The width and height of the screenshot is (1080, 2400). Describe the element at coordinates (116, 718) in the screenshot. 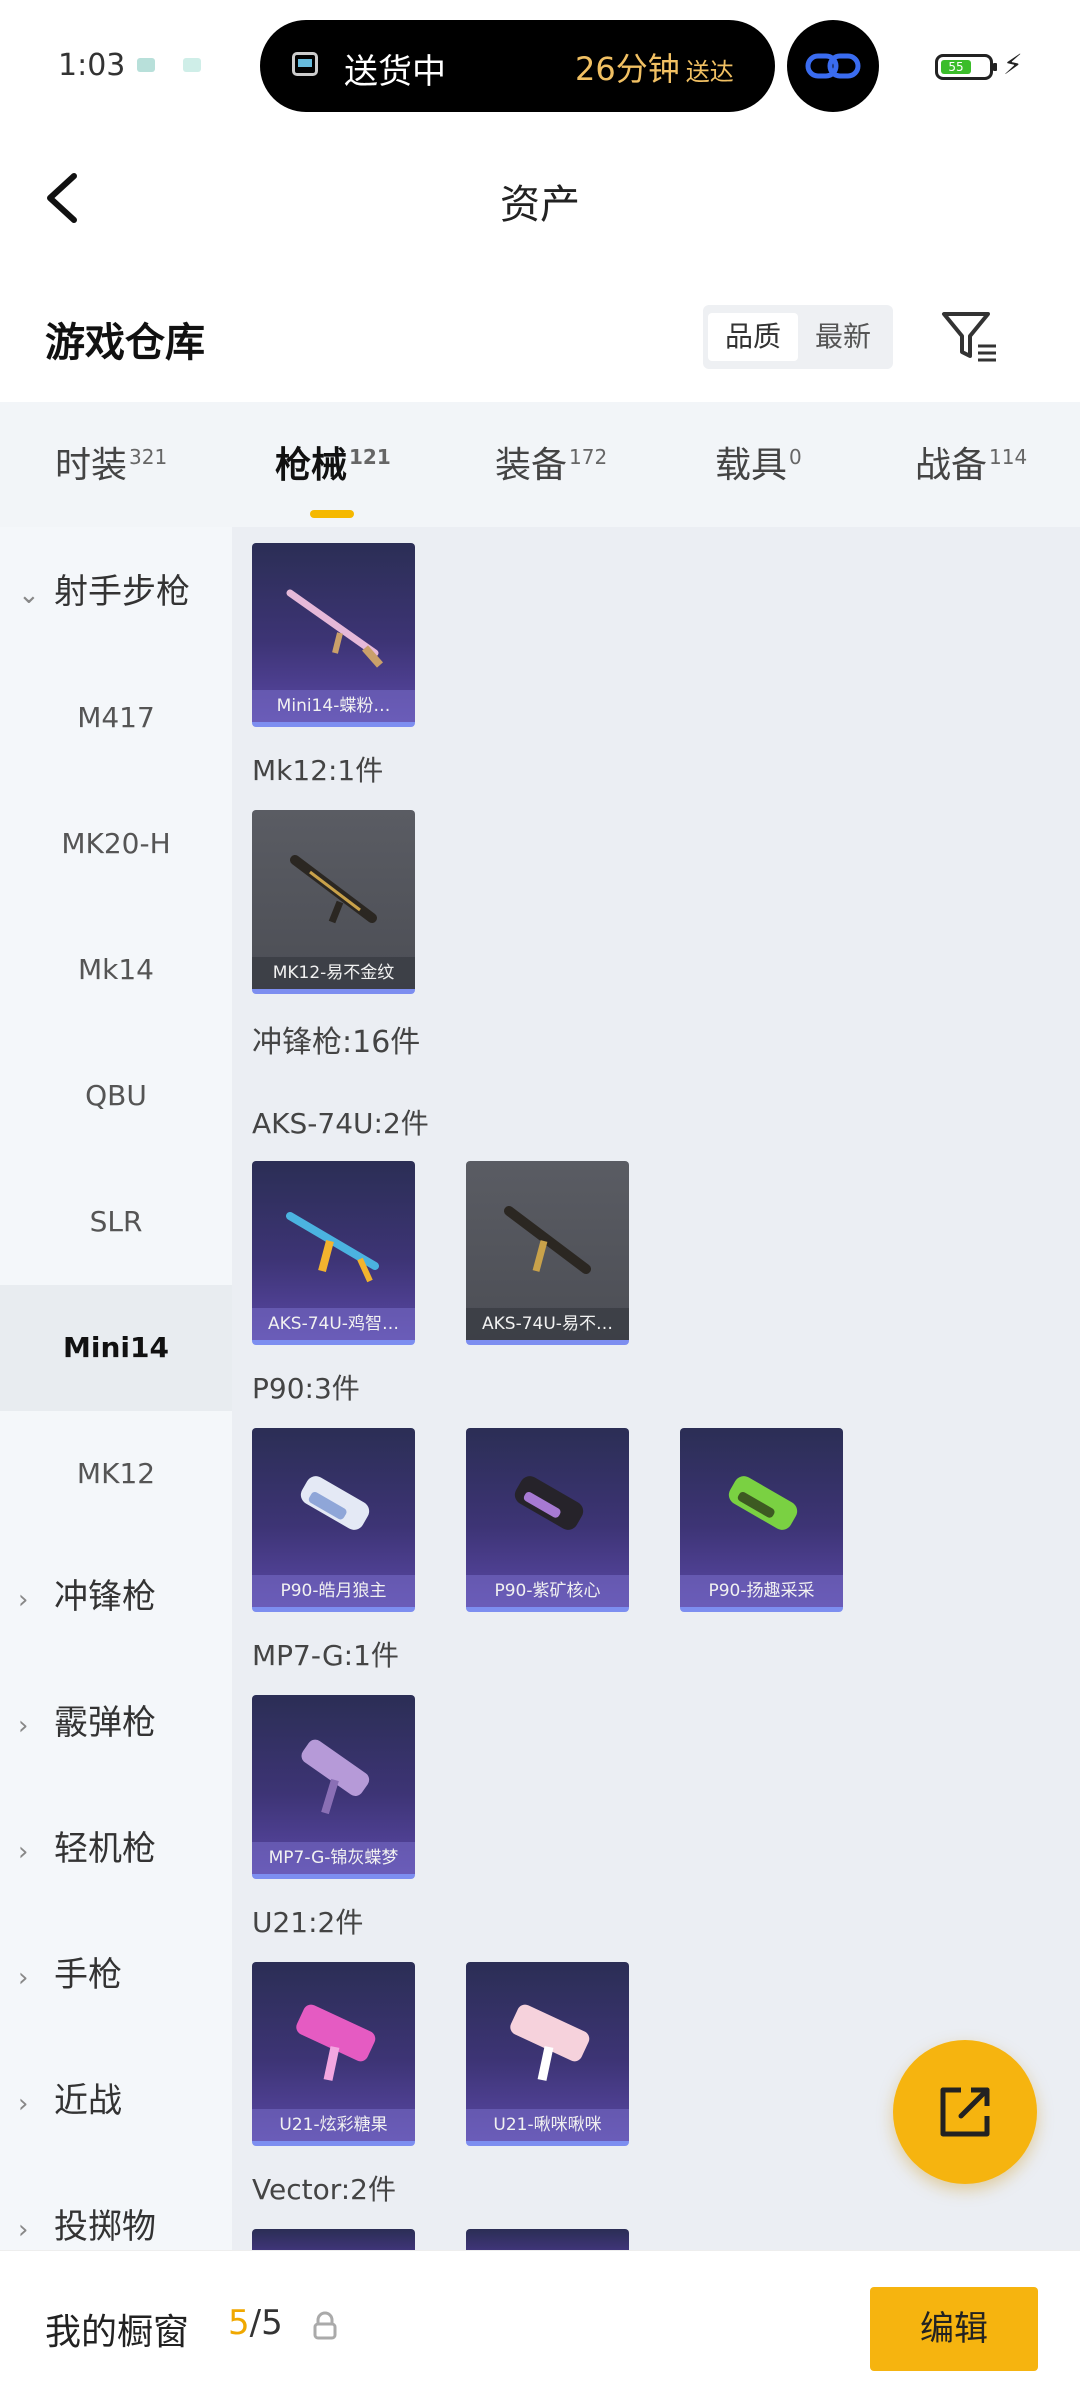

I see `sidebar-item-m417: M417` at that location.